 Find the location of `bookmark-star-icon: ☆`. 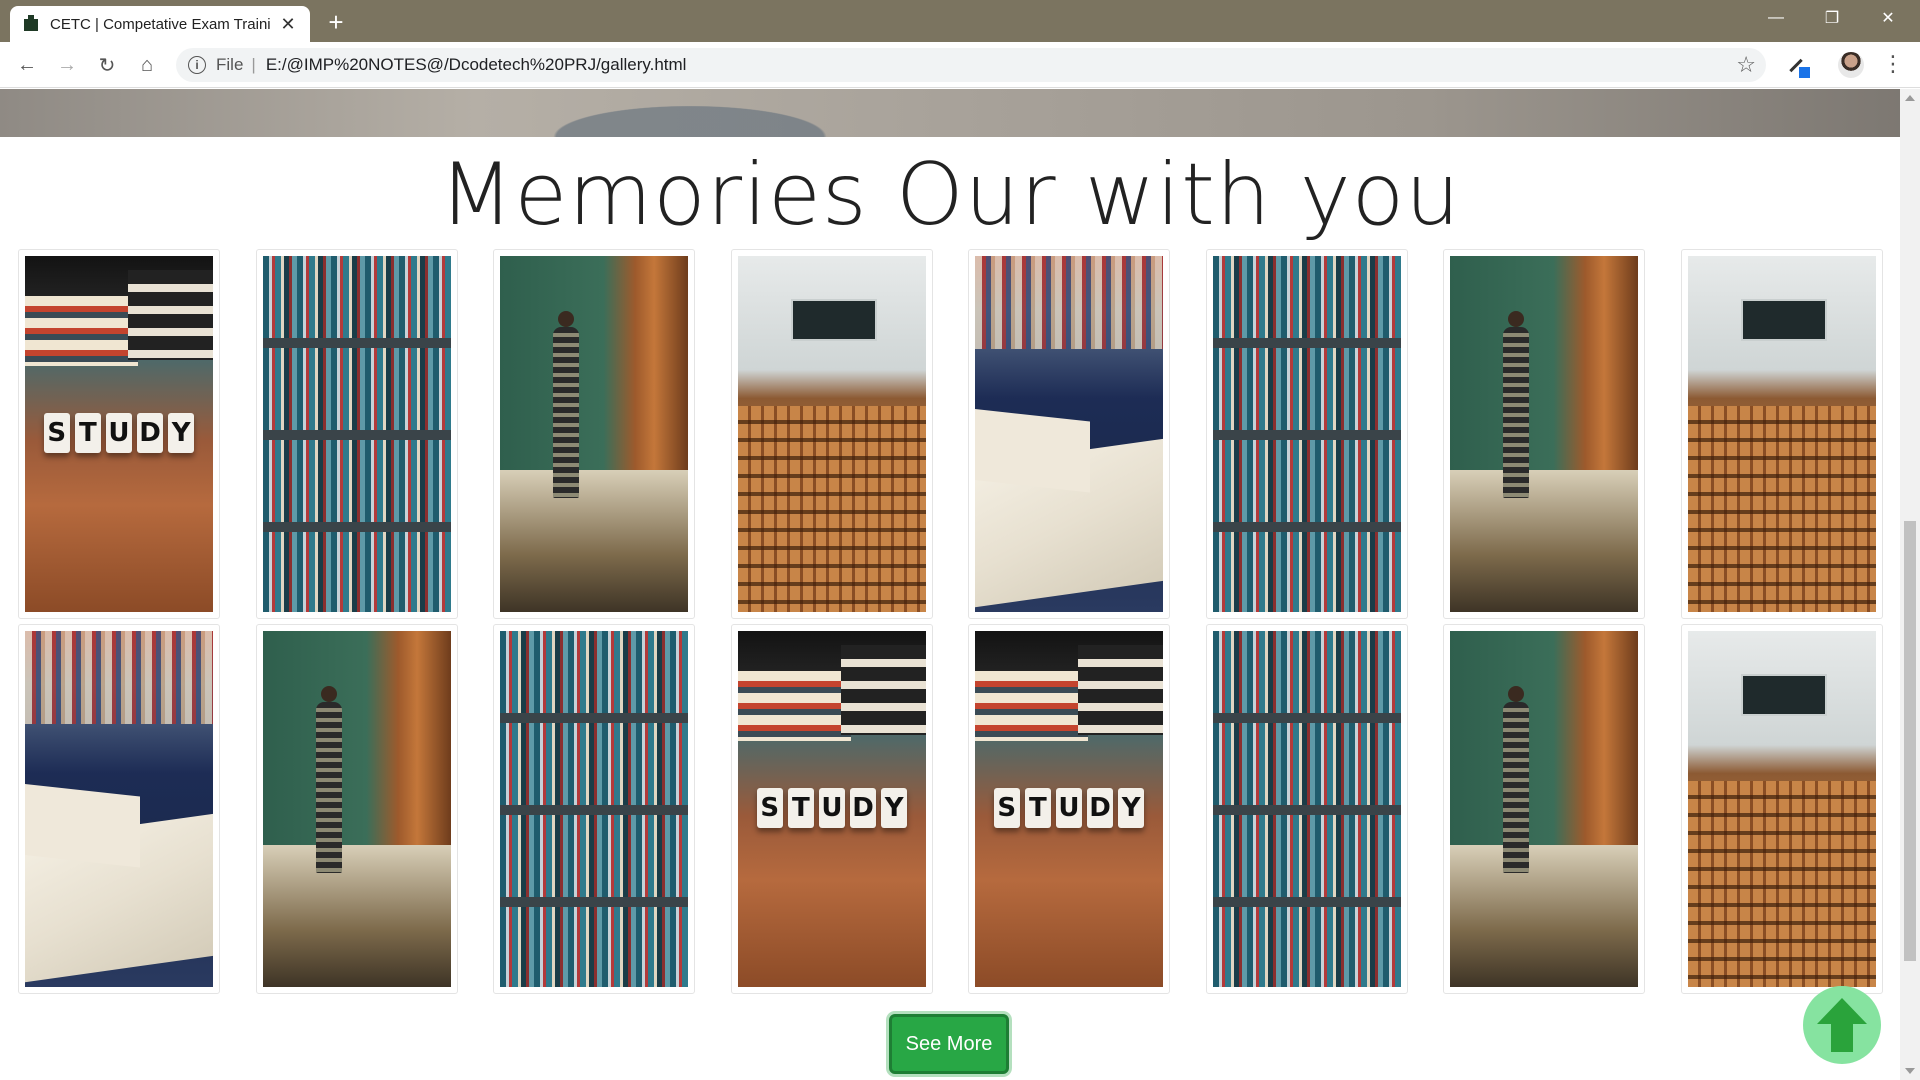

bookmark-star-icon: ☆ is located at coordinates (1746, 65).